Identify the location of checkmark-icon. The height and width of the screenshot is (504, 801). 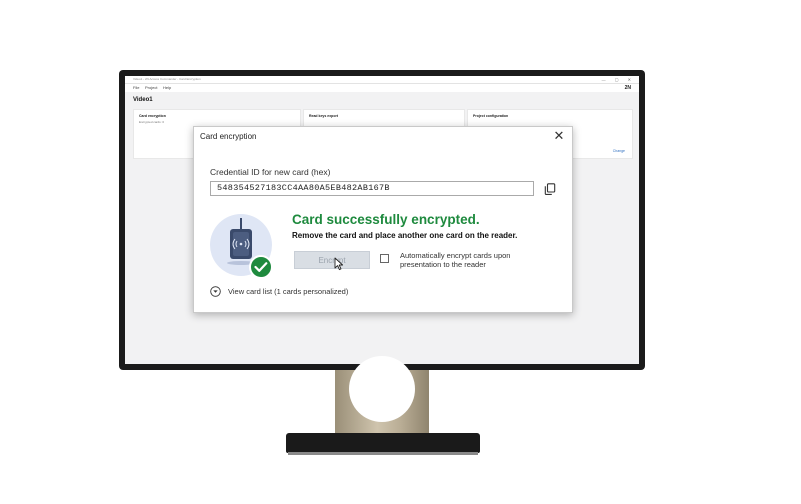
(261, 267).